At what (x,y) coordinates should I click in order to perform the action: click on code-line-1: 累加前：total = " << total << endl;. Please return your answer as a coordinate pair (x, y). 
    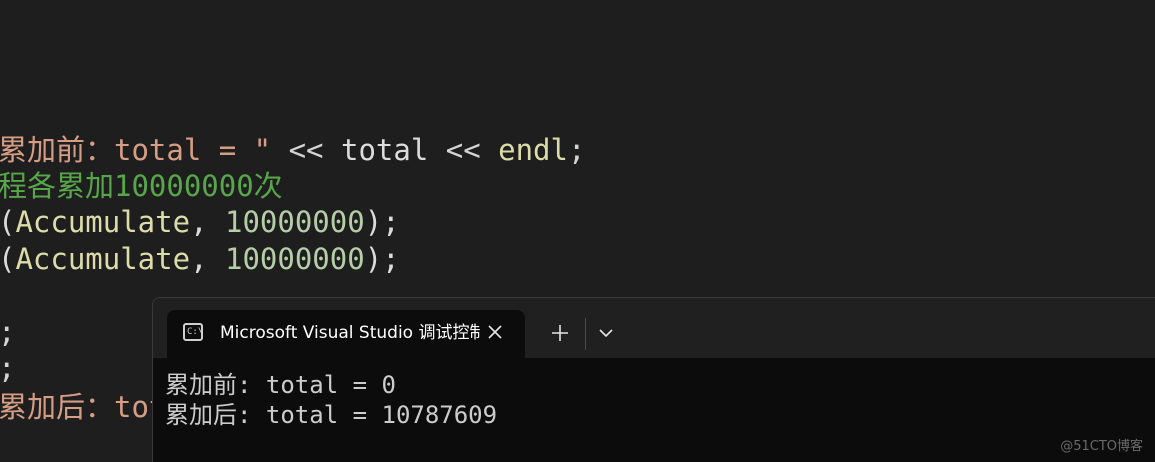
    Looking at the image, I should click on (292, 150).